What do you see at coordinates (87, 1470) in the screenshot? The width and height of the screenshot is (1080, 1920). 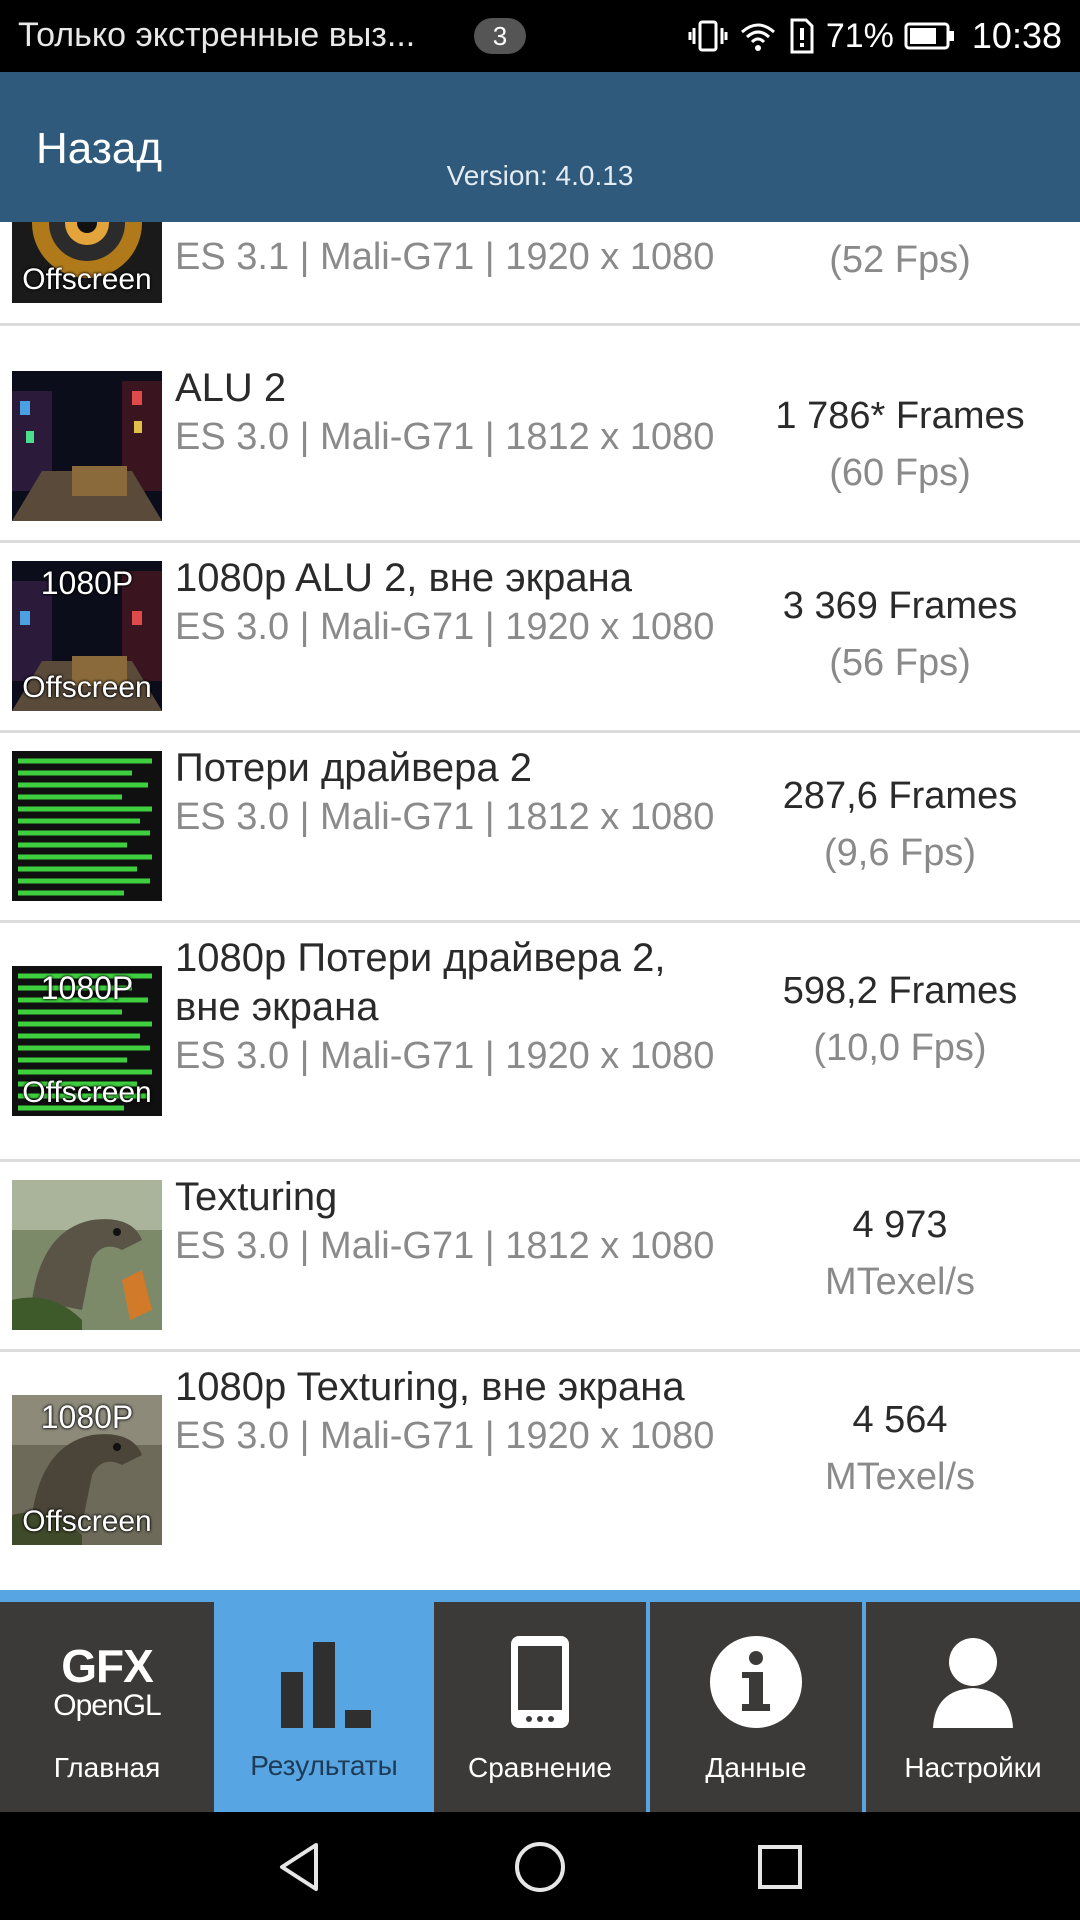 I see `dinosaur-thumbnail: 1080P Offscreen` at bounding box center [87, 1470].